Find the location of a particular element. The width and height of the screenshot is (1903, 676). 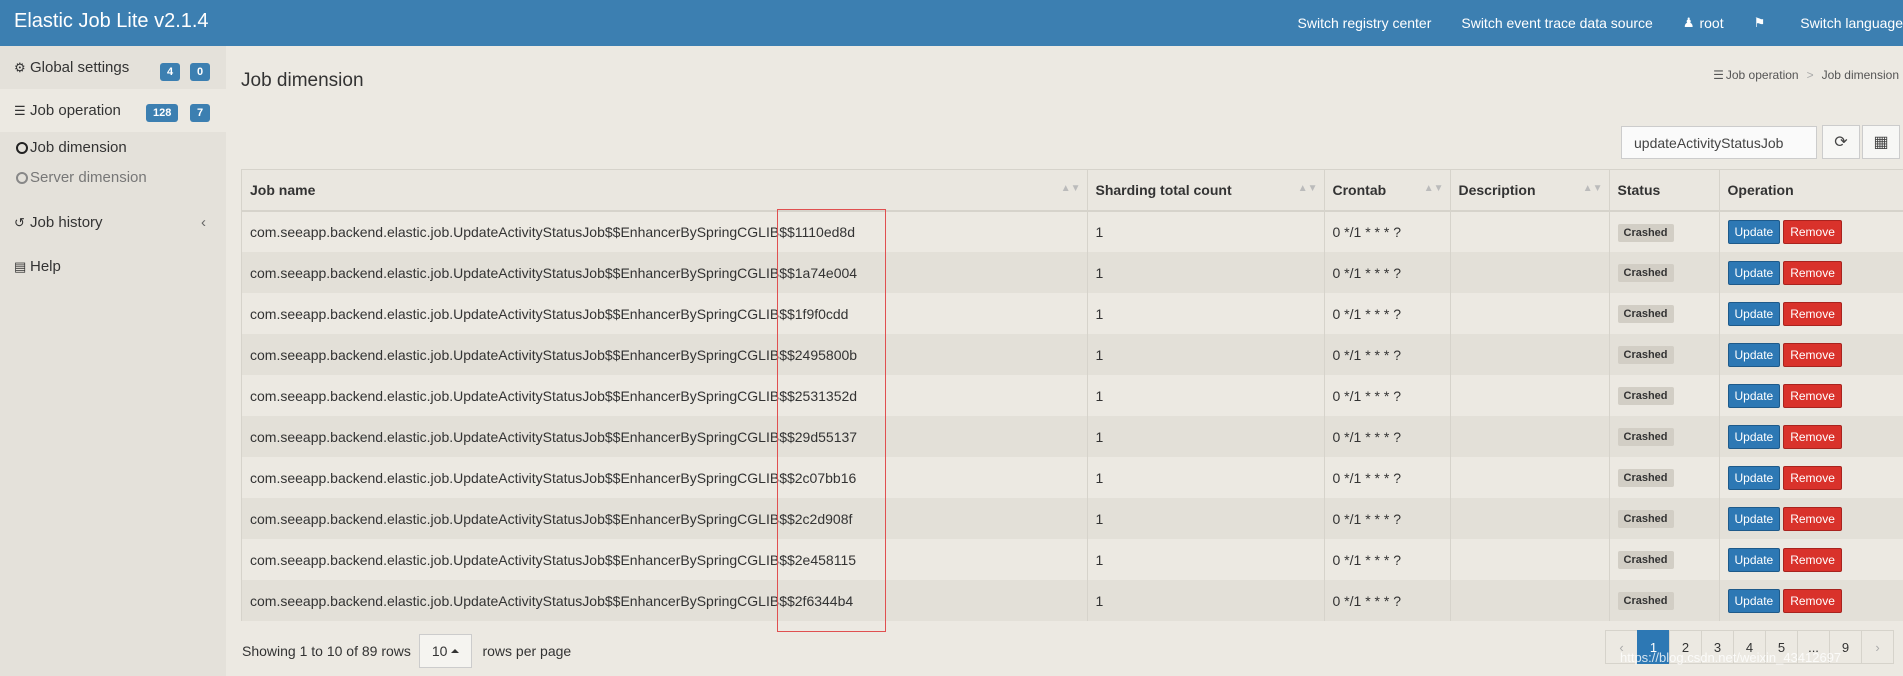

breadcrumb-parent: Job operation is located at coordinates (1762, 75).